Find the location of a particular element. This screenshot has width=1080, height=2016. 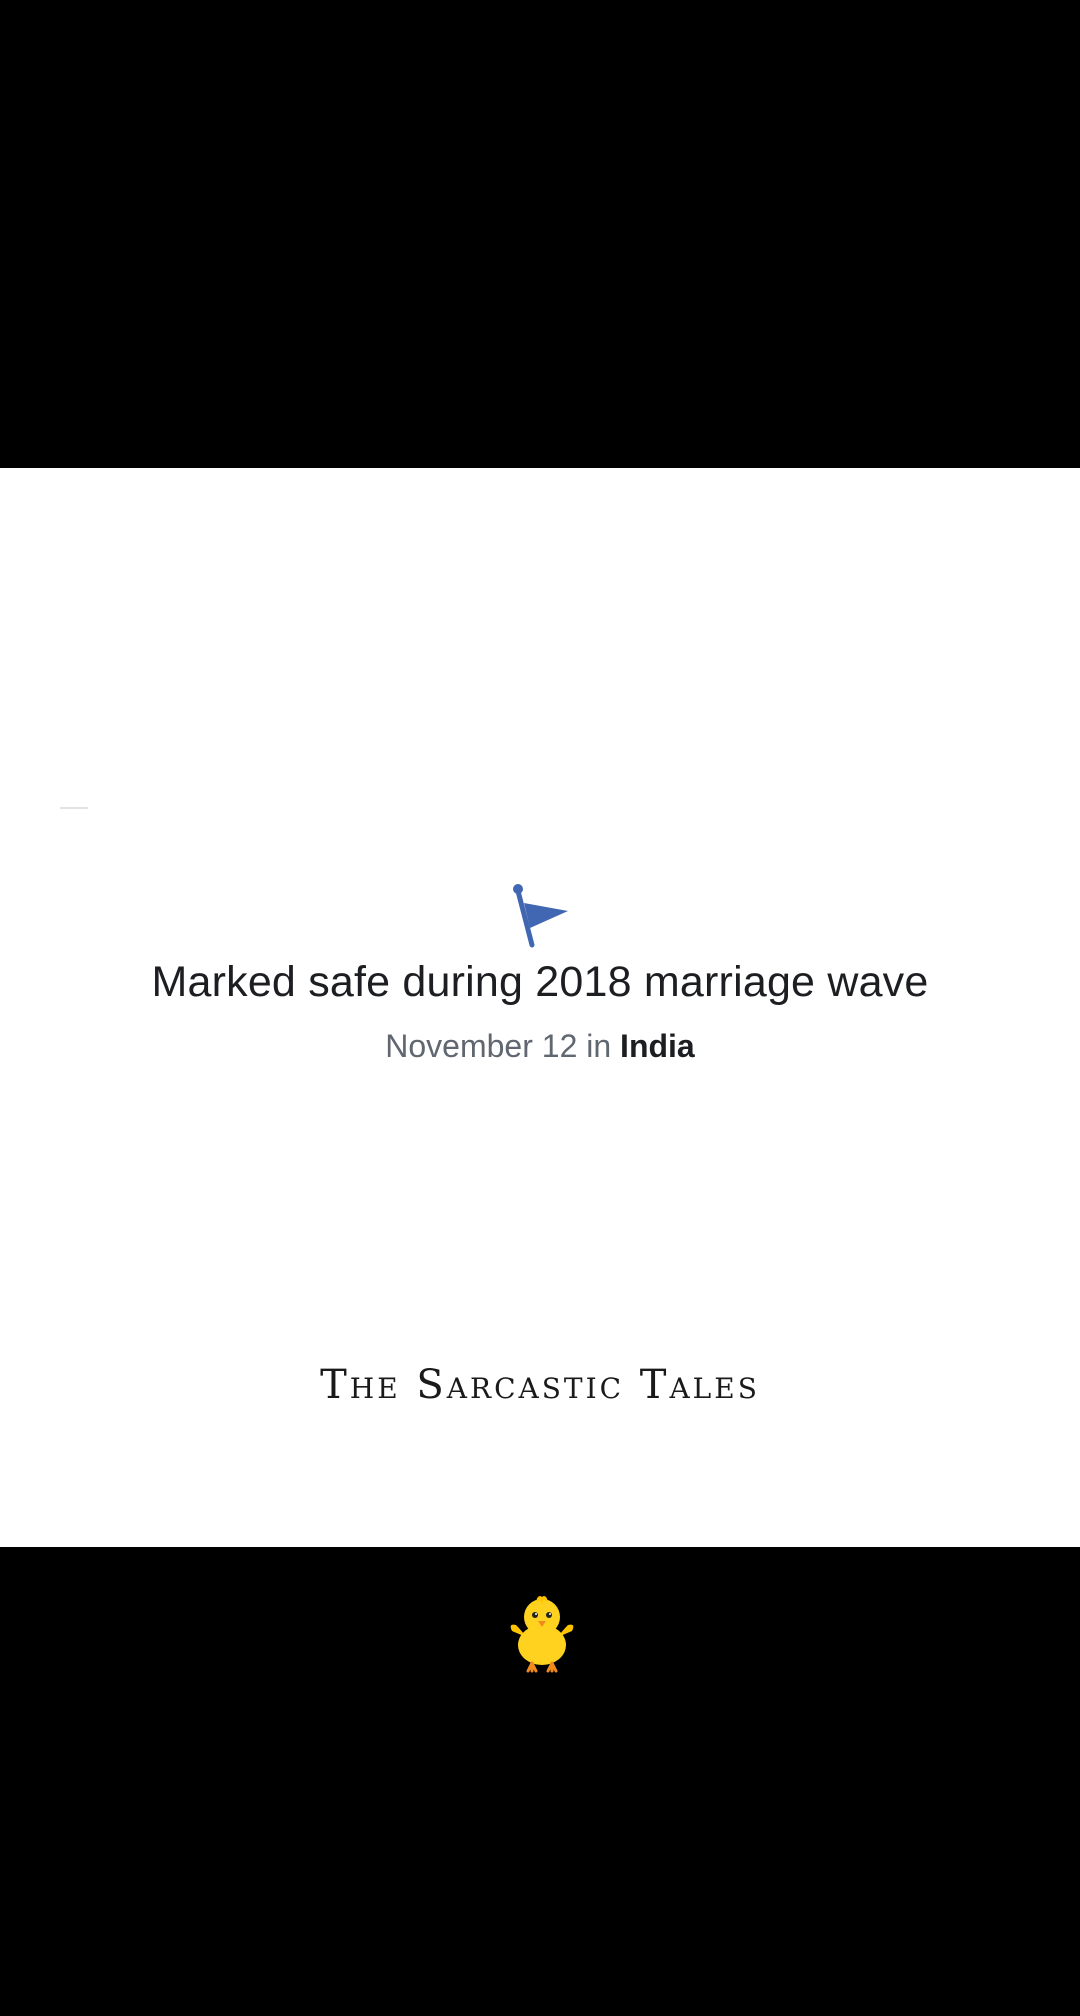

post-date: November 12 is located at coordinates (481, 1046).